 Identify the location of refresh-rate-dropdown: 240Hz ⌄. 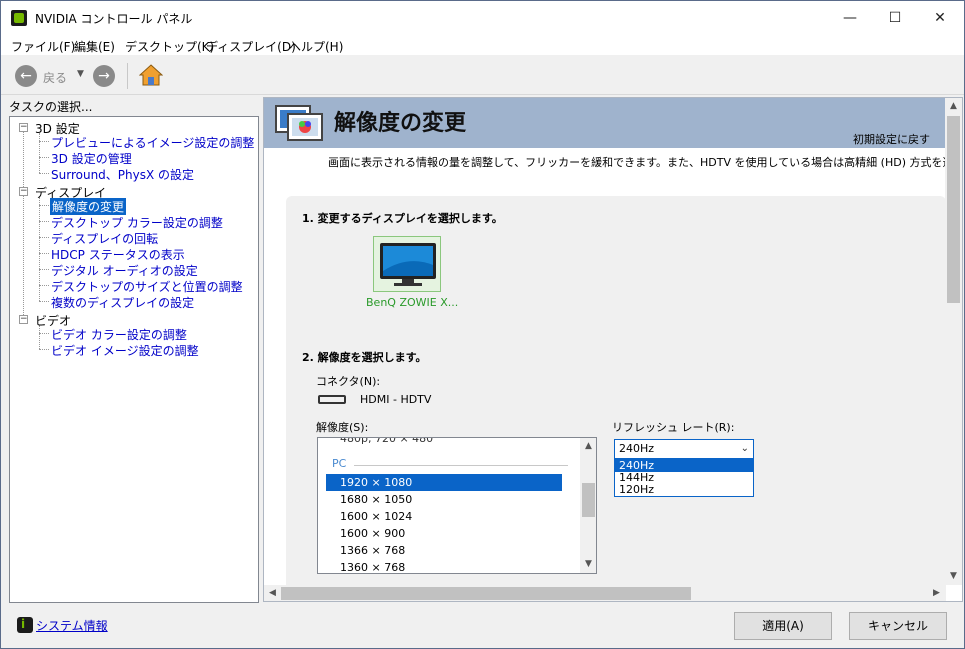
(684, 449).